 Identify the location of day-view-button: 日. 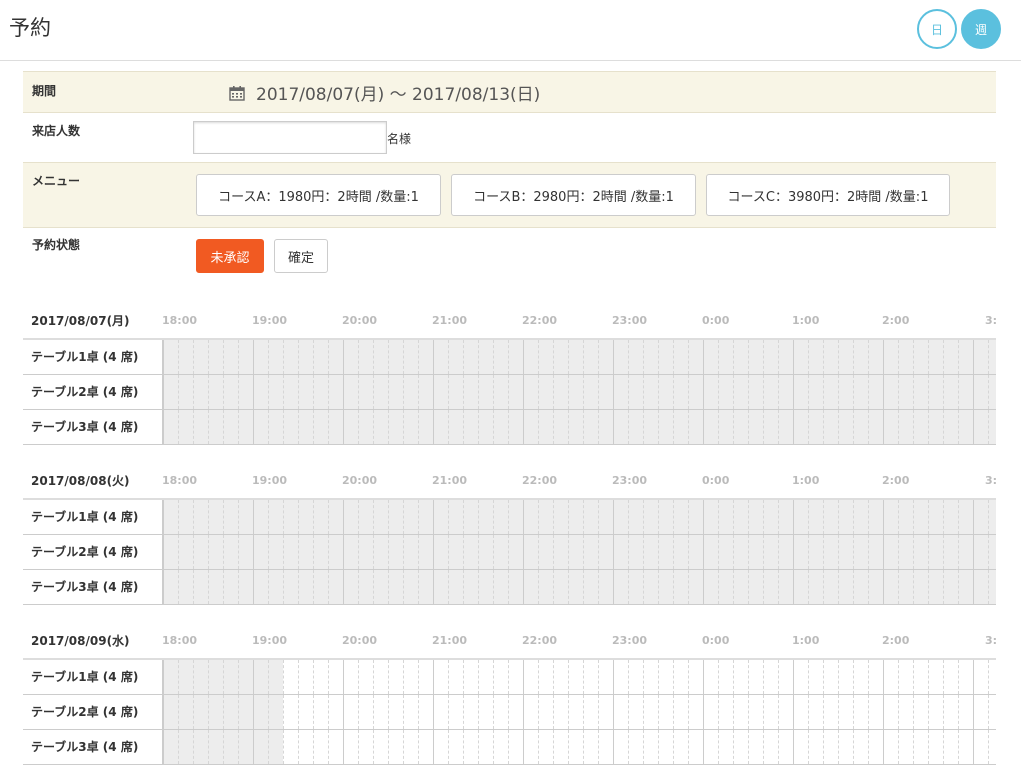
(937, 29).